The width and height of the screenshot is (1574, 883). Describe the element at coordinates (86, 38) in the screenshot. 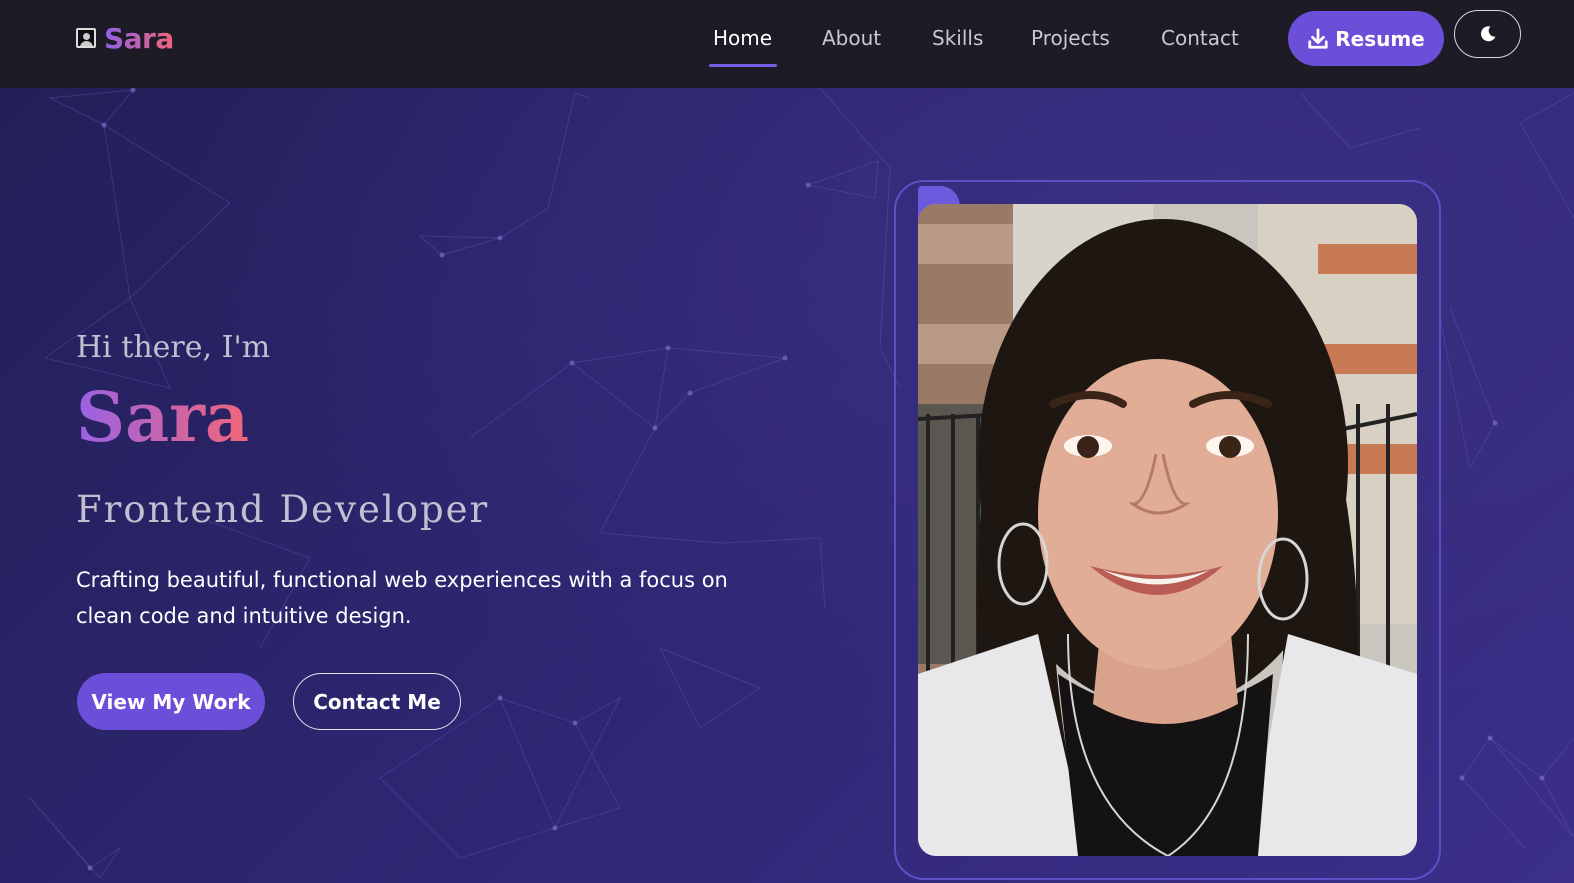

I see `user-portrait-icon` at that location.